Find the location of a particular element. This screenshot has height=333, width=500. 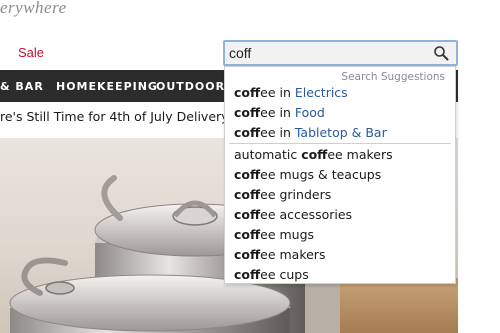

suggestion-item: automatic coffee makers is located at coordinates (313, 155).